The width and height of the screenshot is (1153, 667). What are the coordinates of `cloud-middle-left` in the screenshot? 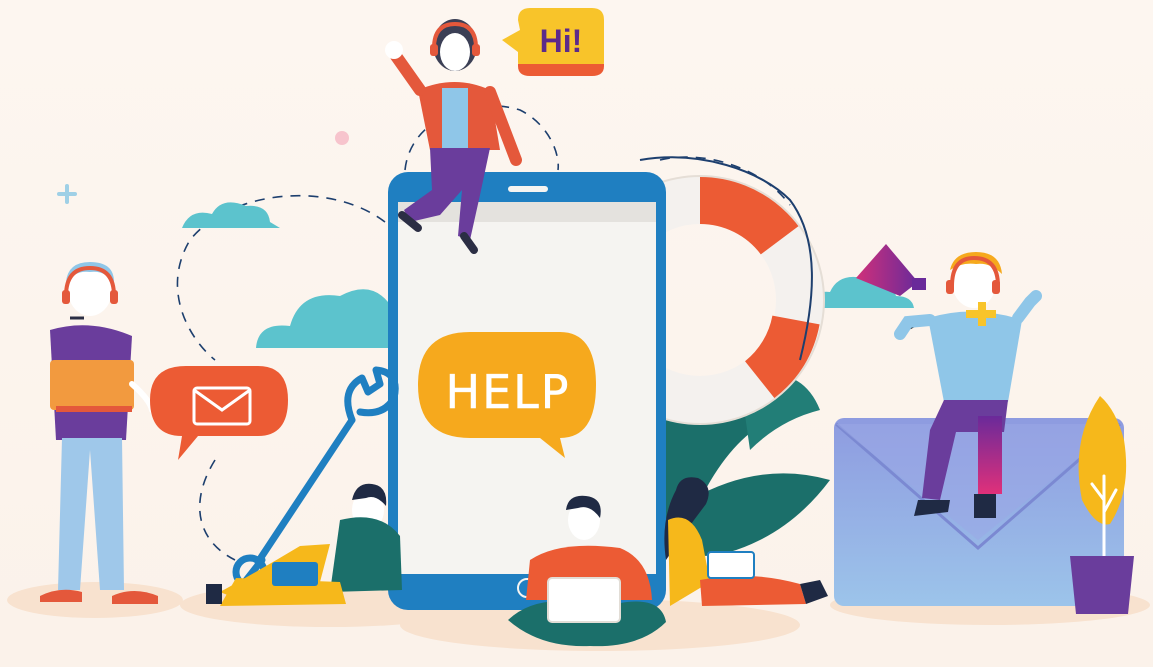 It's located at (322, 318).